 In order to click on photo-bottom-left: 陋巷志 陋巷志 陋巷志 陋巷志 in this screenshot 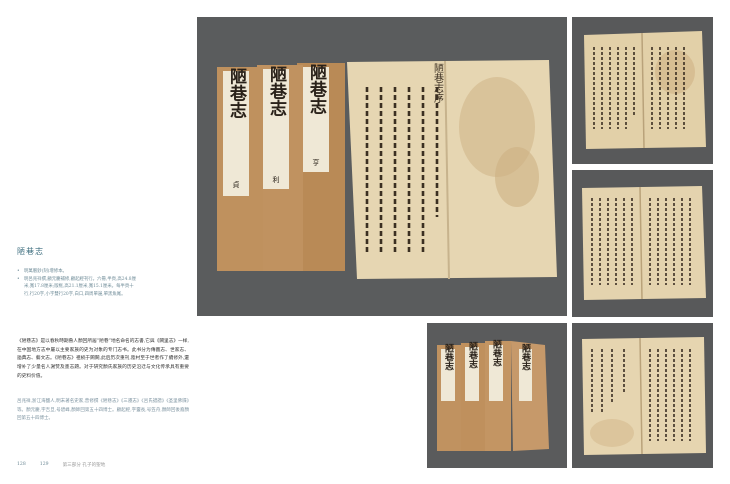, I will do `click(497, 395)`.